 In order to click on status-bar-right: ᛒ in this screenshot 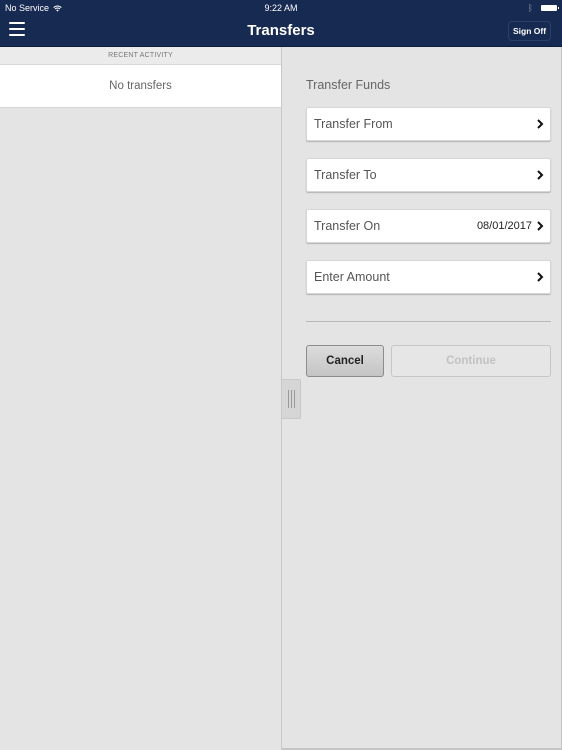, I will do `click(543, 8)`.